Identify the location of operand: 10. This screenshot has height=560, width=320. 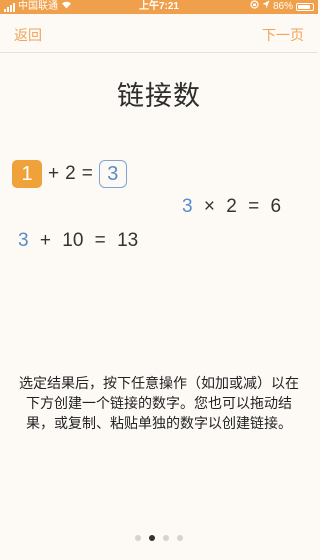
(73, 240).